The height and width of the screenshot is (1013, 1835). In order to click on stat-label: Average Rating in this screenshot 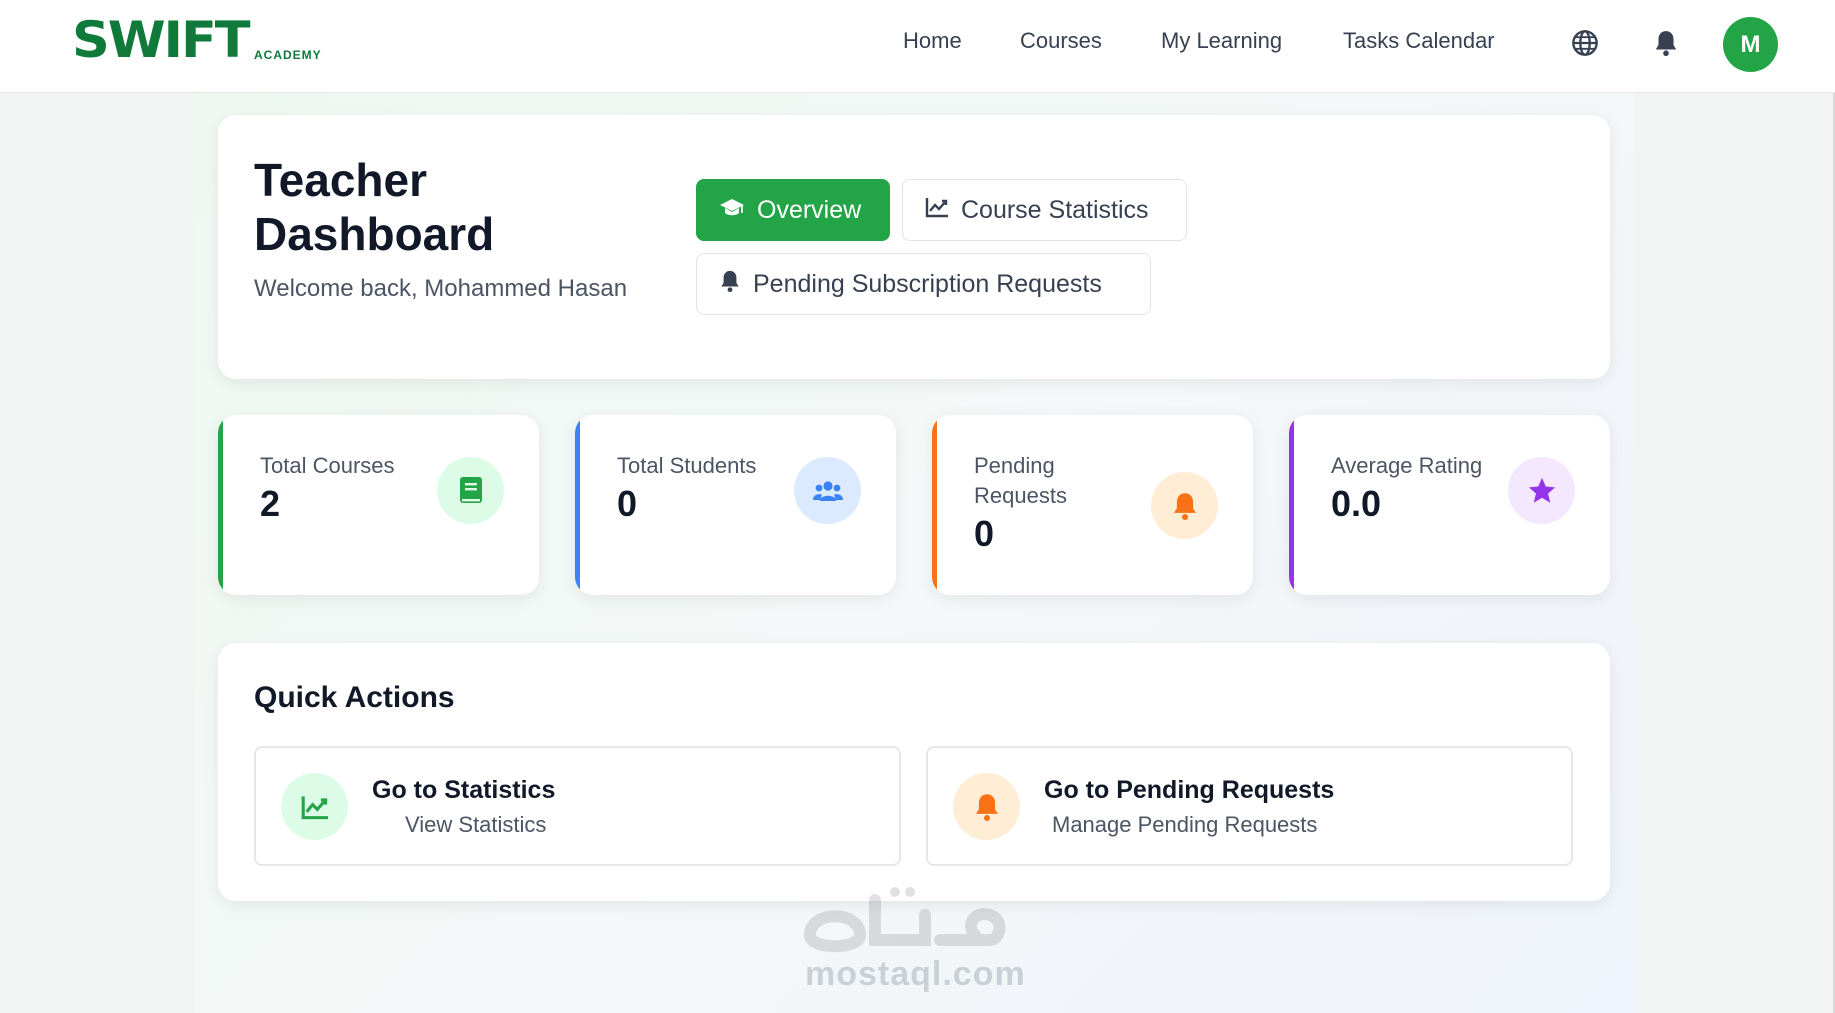, I will do `click(1407, 465)`.